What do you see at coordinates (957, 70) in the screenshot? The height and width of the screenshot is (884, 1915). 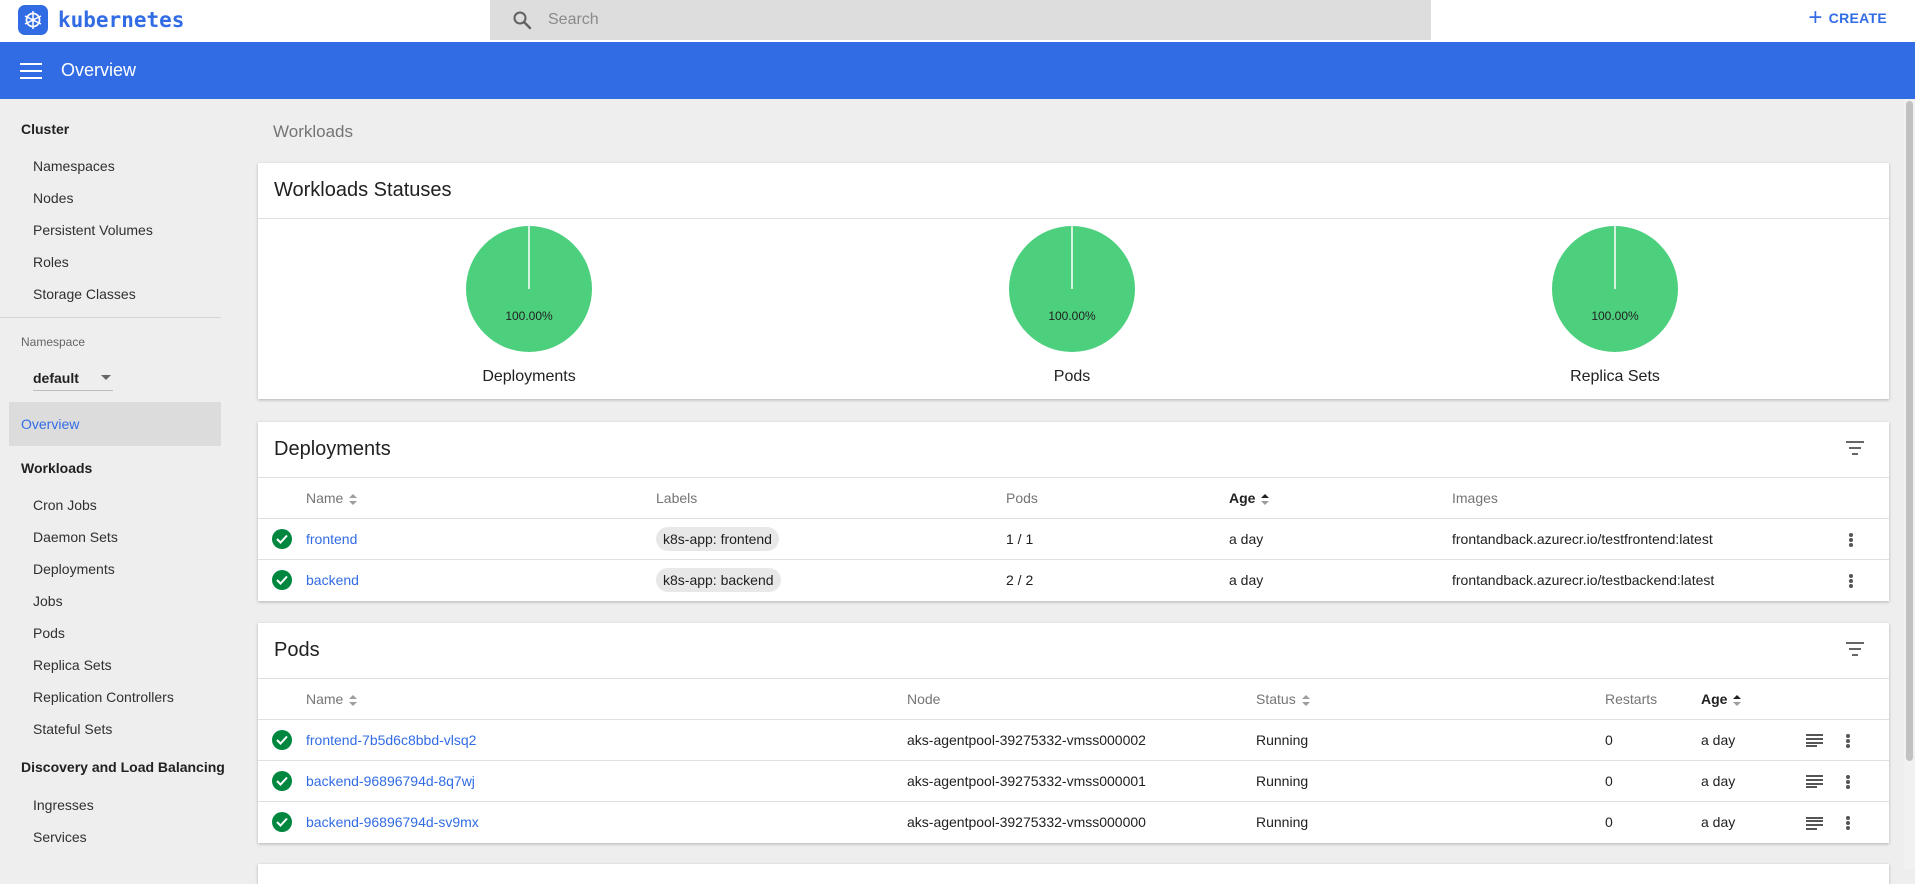 I see `app-bar: Overview` at bounding box center [957, 70].